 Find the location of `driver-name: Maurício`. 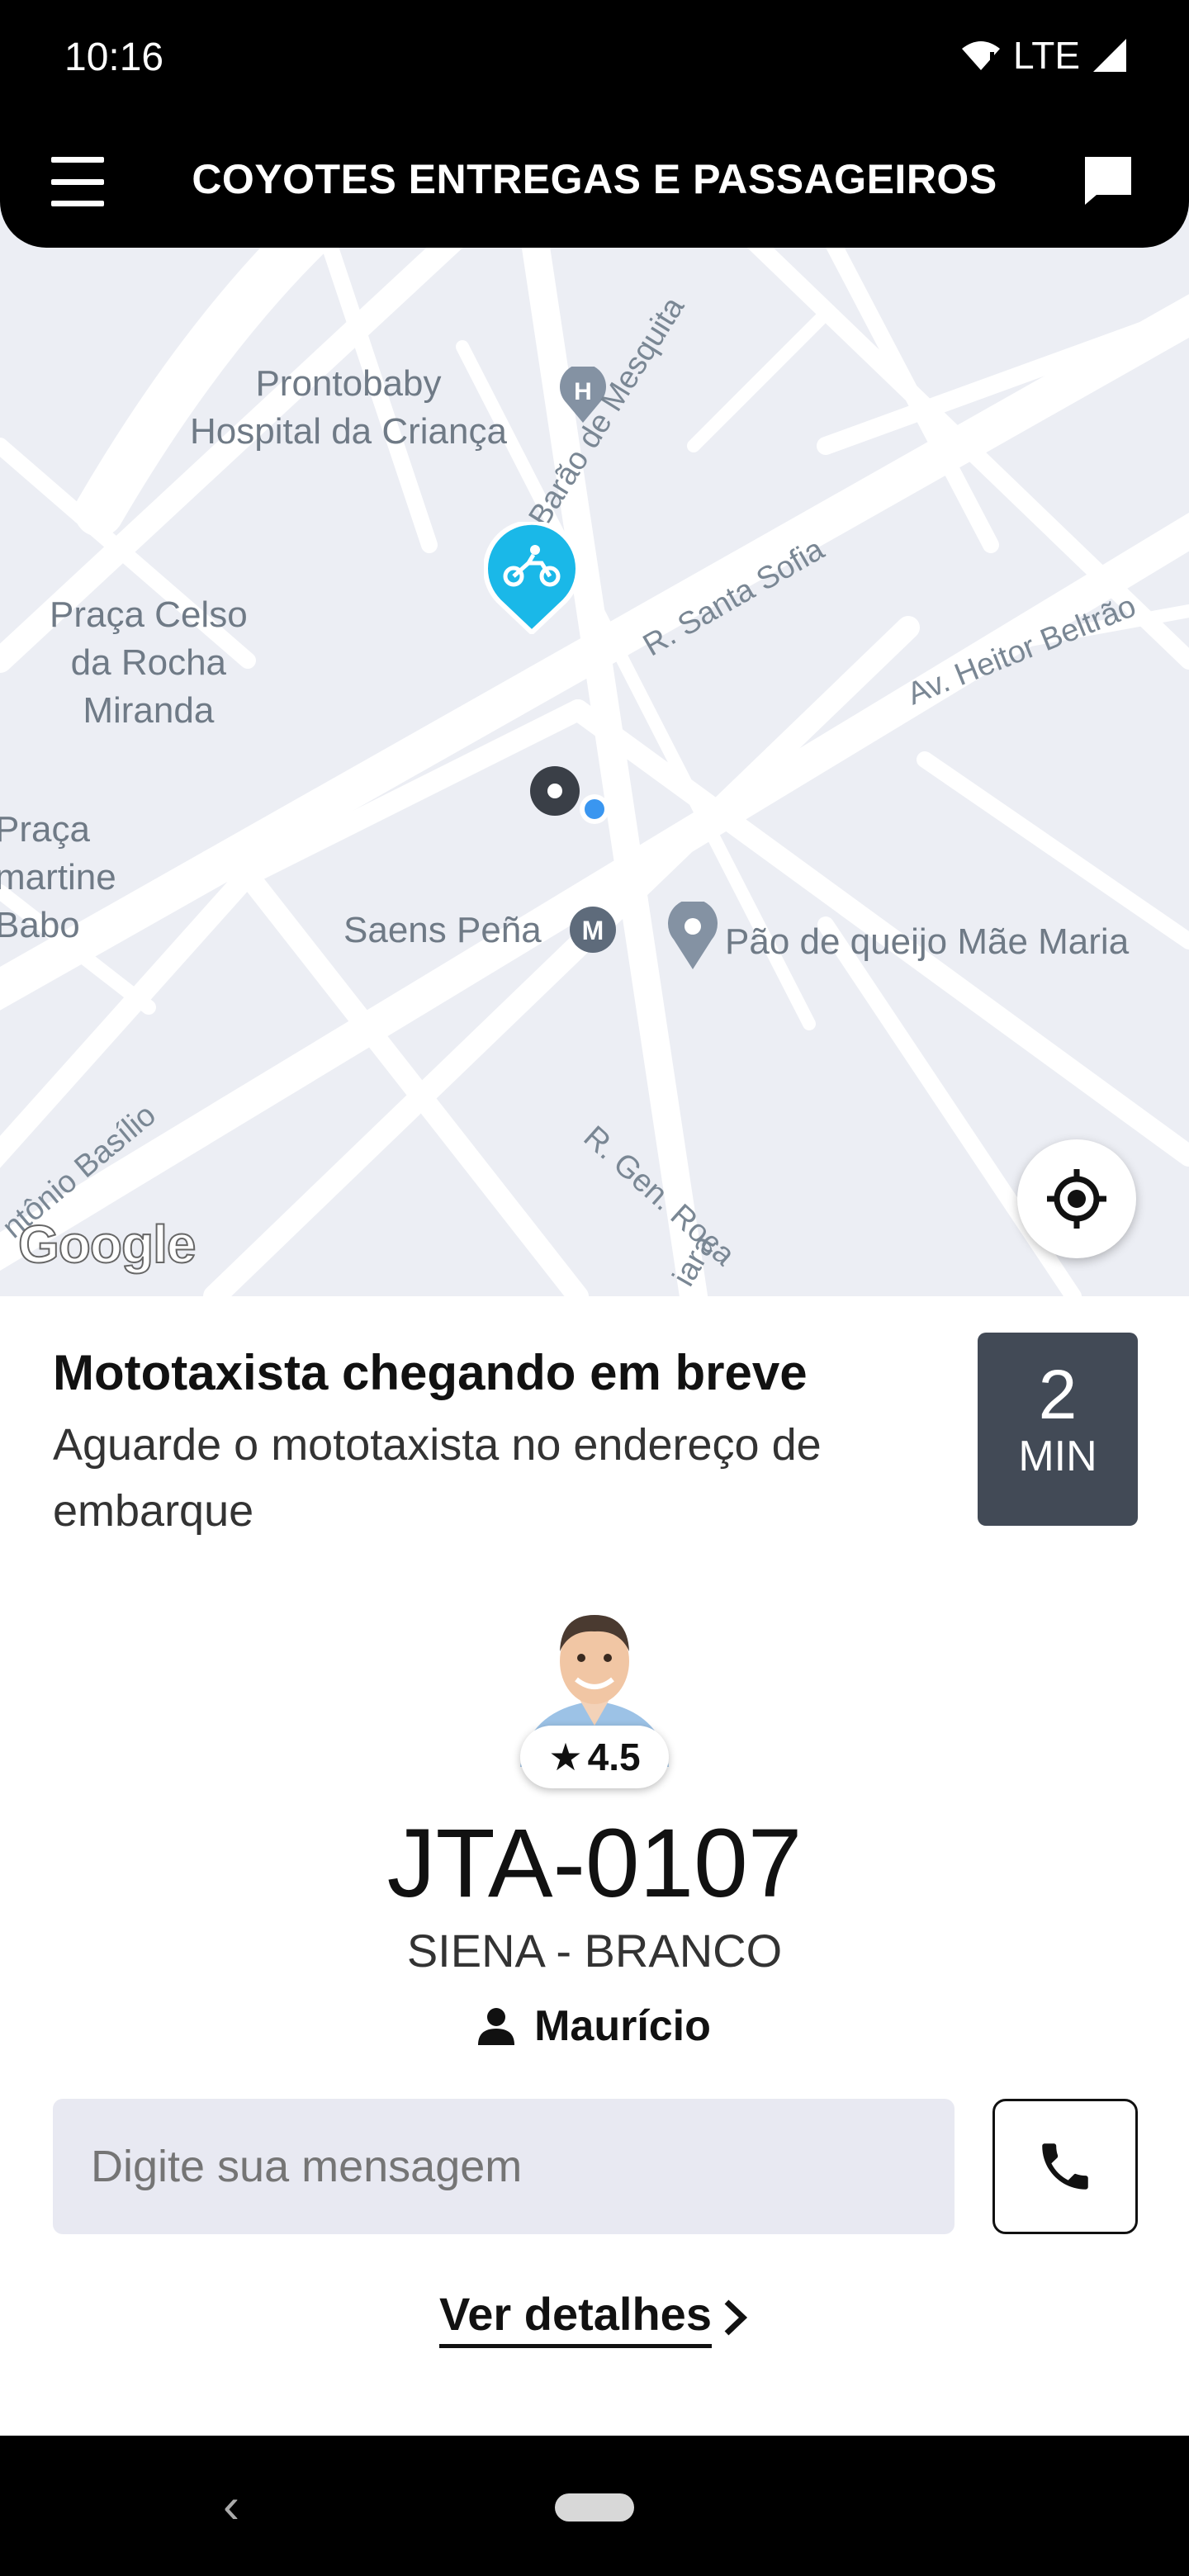

driver-name: Maurício is located at coordinates (622, 2026).